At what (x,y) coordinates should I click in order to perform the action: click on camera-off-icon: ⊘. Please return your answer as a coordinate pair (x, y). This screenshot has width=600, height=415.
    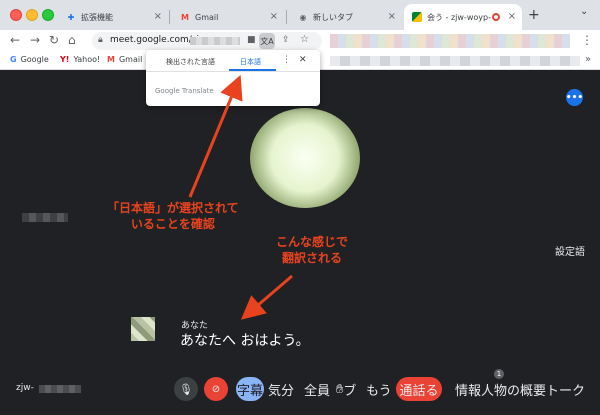
    Looking at the image, I should click on (216, 389).